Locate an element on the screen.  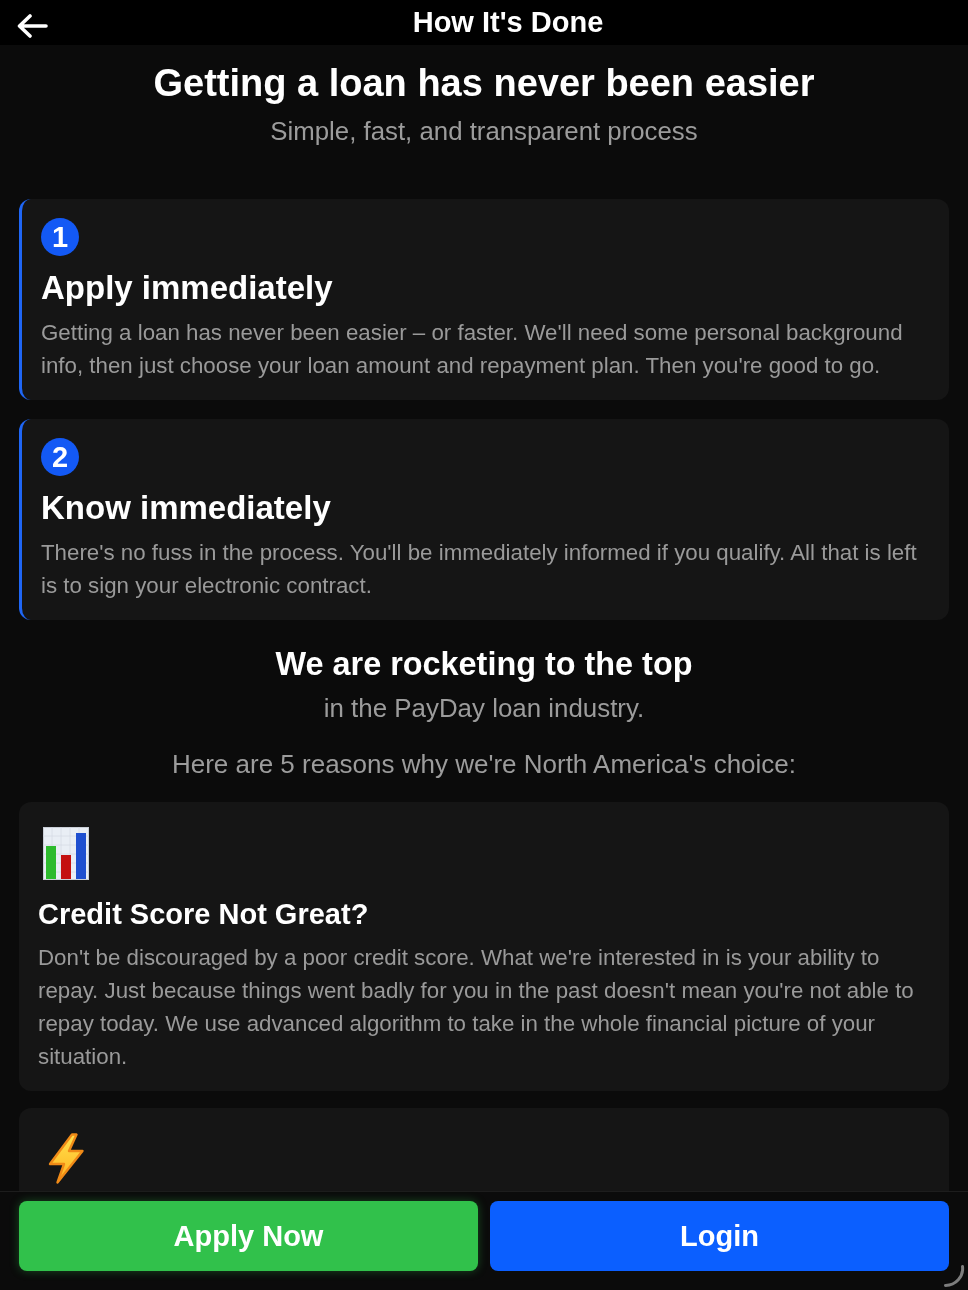
page-title: How It's Done is located at coordinates (508, 22).